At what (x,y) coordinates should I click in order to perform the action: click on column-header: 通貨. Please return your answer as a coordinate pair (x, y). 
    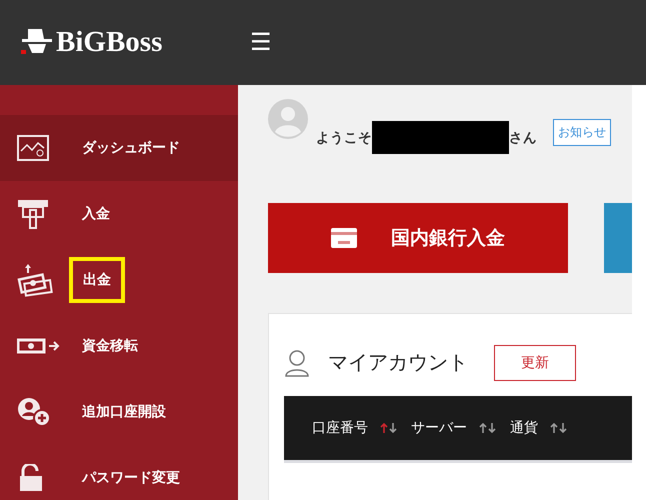
    Looking at the image, I should click on (524, 427).